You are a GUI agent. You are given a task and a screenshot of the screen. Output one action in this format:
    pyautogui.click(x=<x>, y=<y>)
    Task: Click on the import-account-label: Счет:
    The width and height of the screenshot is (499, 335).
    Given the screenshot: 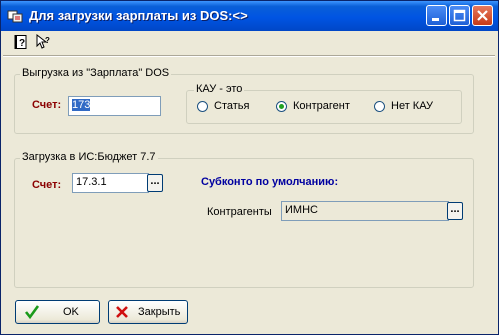 What is the action you would take?
    pyautogui.click(x=47, y=185)
    